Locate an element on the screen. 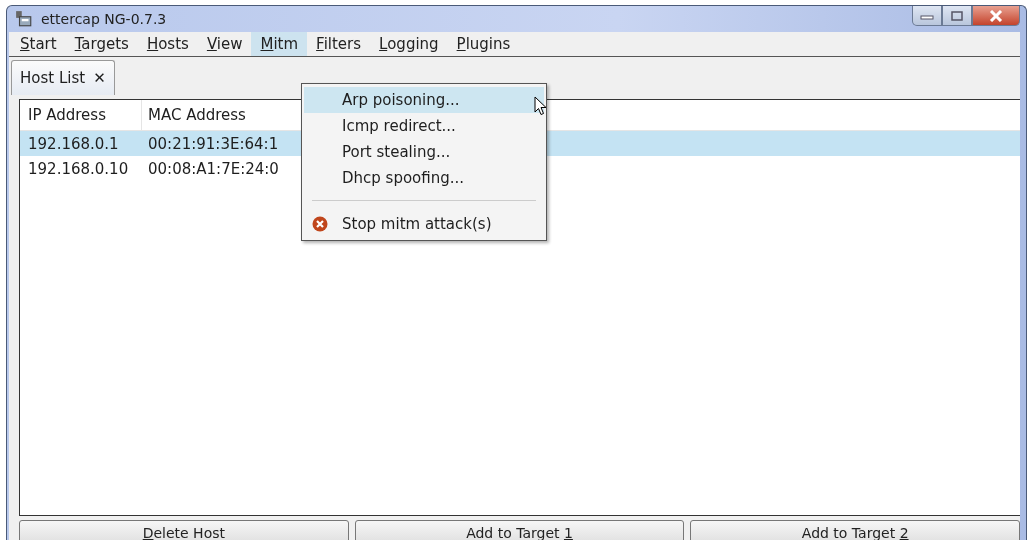  menu-item: Logging is located at coordinates (409, 44).